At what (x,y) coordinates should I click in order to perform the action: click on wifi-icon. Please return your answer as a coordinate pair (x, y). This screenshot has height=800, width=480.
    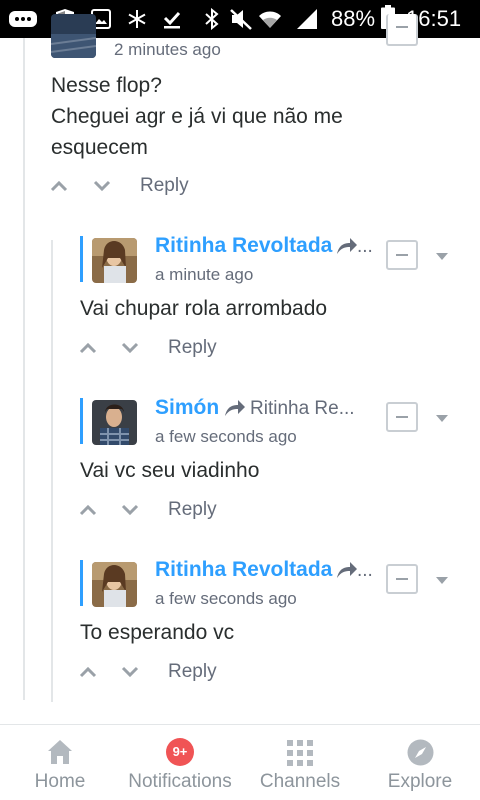
    Looking at the image, I should click on (270, 19).